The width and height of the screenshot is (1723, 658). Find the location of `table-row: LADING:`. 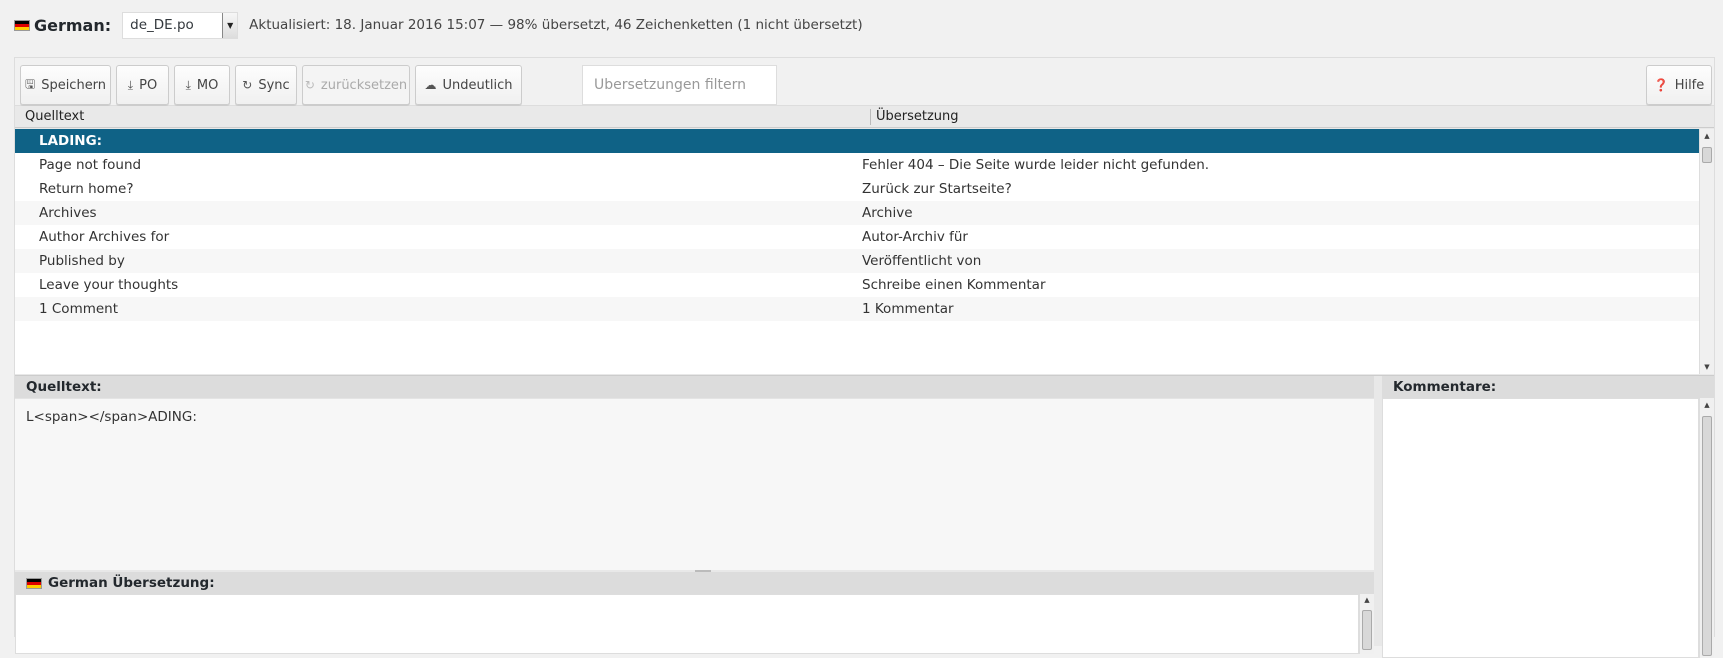

table-row: LADING: is located at coordinates (857, 141).